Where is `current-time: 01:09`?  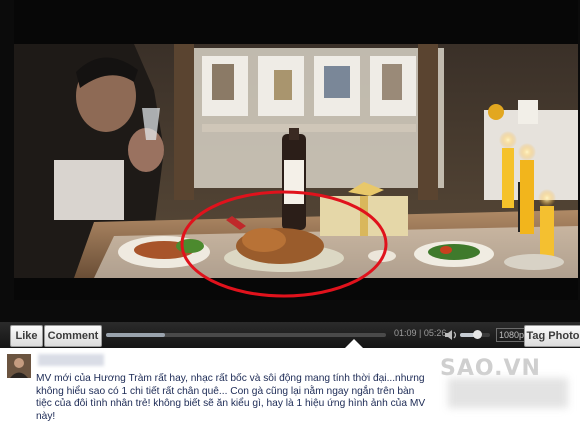
current-time: 01:09 is located at coordinates (405, 333).